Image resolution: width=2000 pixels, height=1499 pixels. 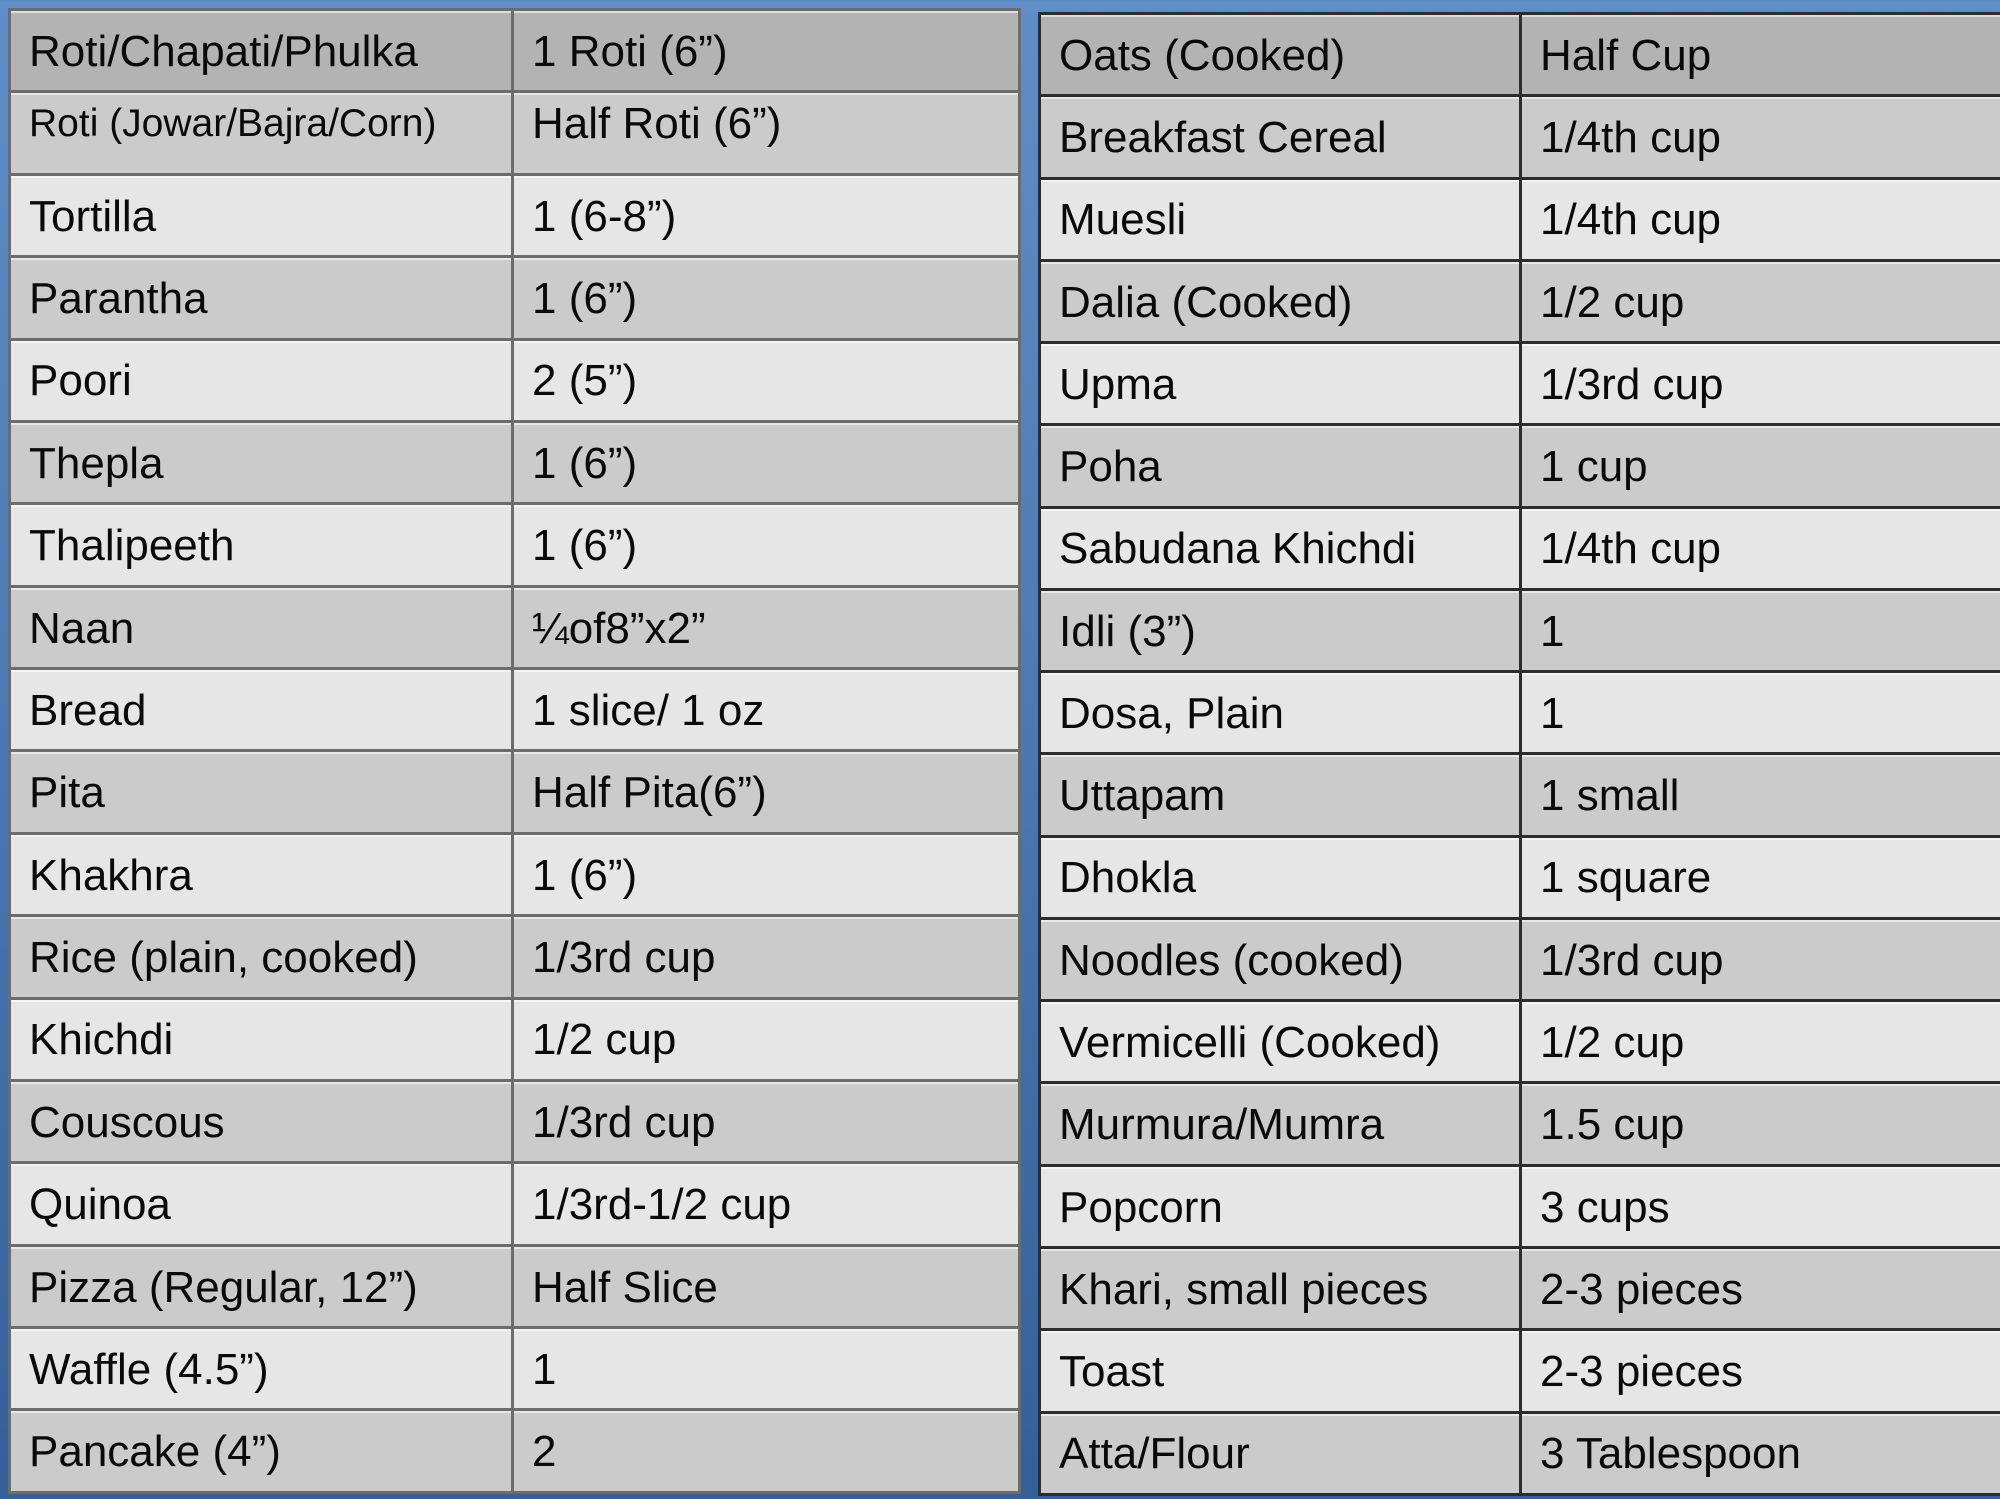 I want to click on portion-size-label: 1/3rd-1/2 cup, so click(x=662, y=1205).